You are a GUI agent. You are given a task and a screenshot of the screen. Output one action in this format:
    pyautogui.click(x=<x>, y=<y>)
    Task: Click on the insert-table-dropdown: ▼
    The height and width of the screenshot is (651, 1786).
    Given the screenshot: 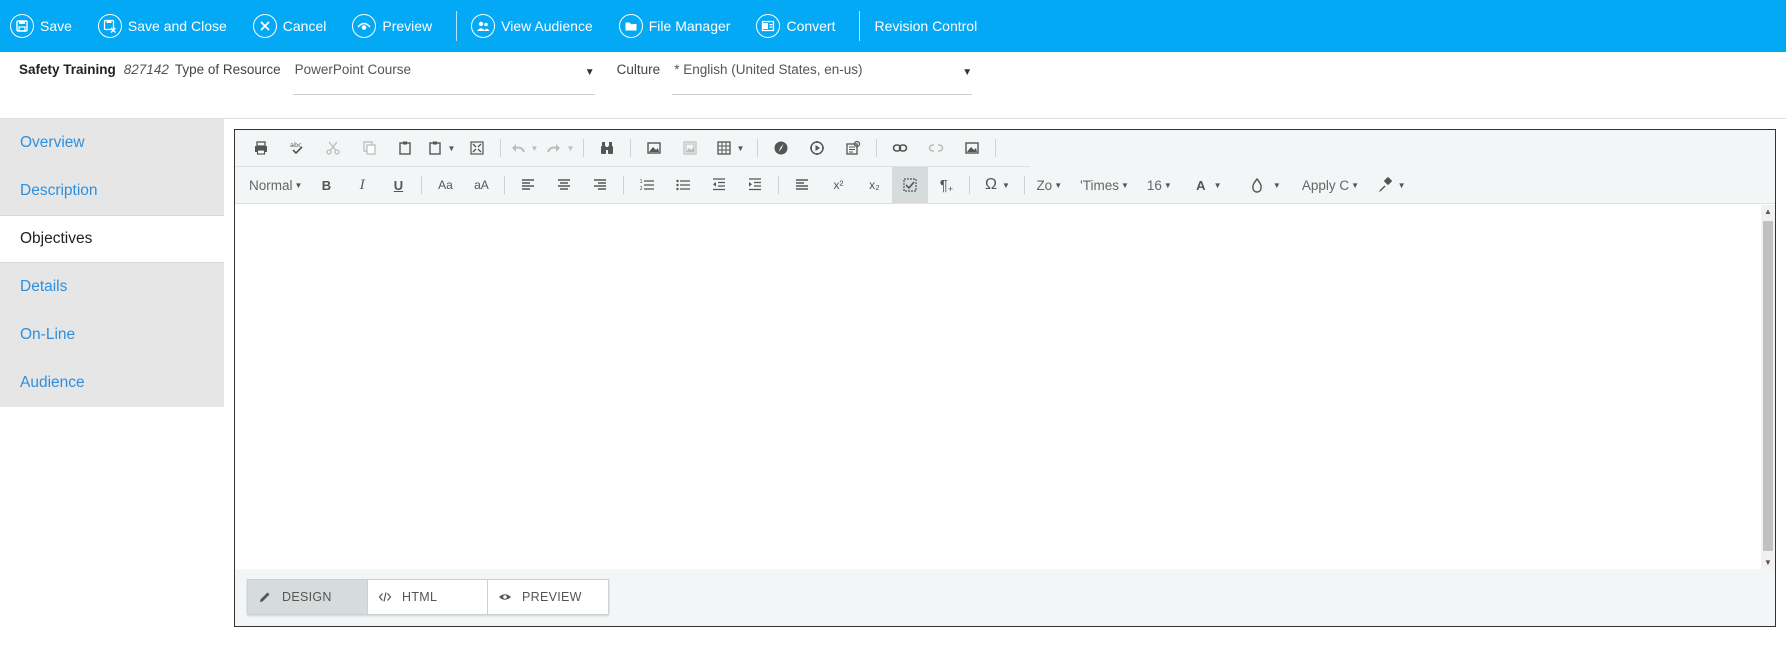 What is the action you would take?
    pyautogui.click(x=730, y=148)
    